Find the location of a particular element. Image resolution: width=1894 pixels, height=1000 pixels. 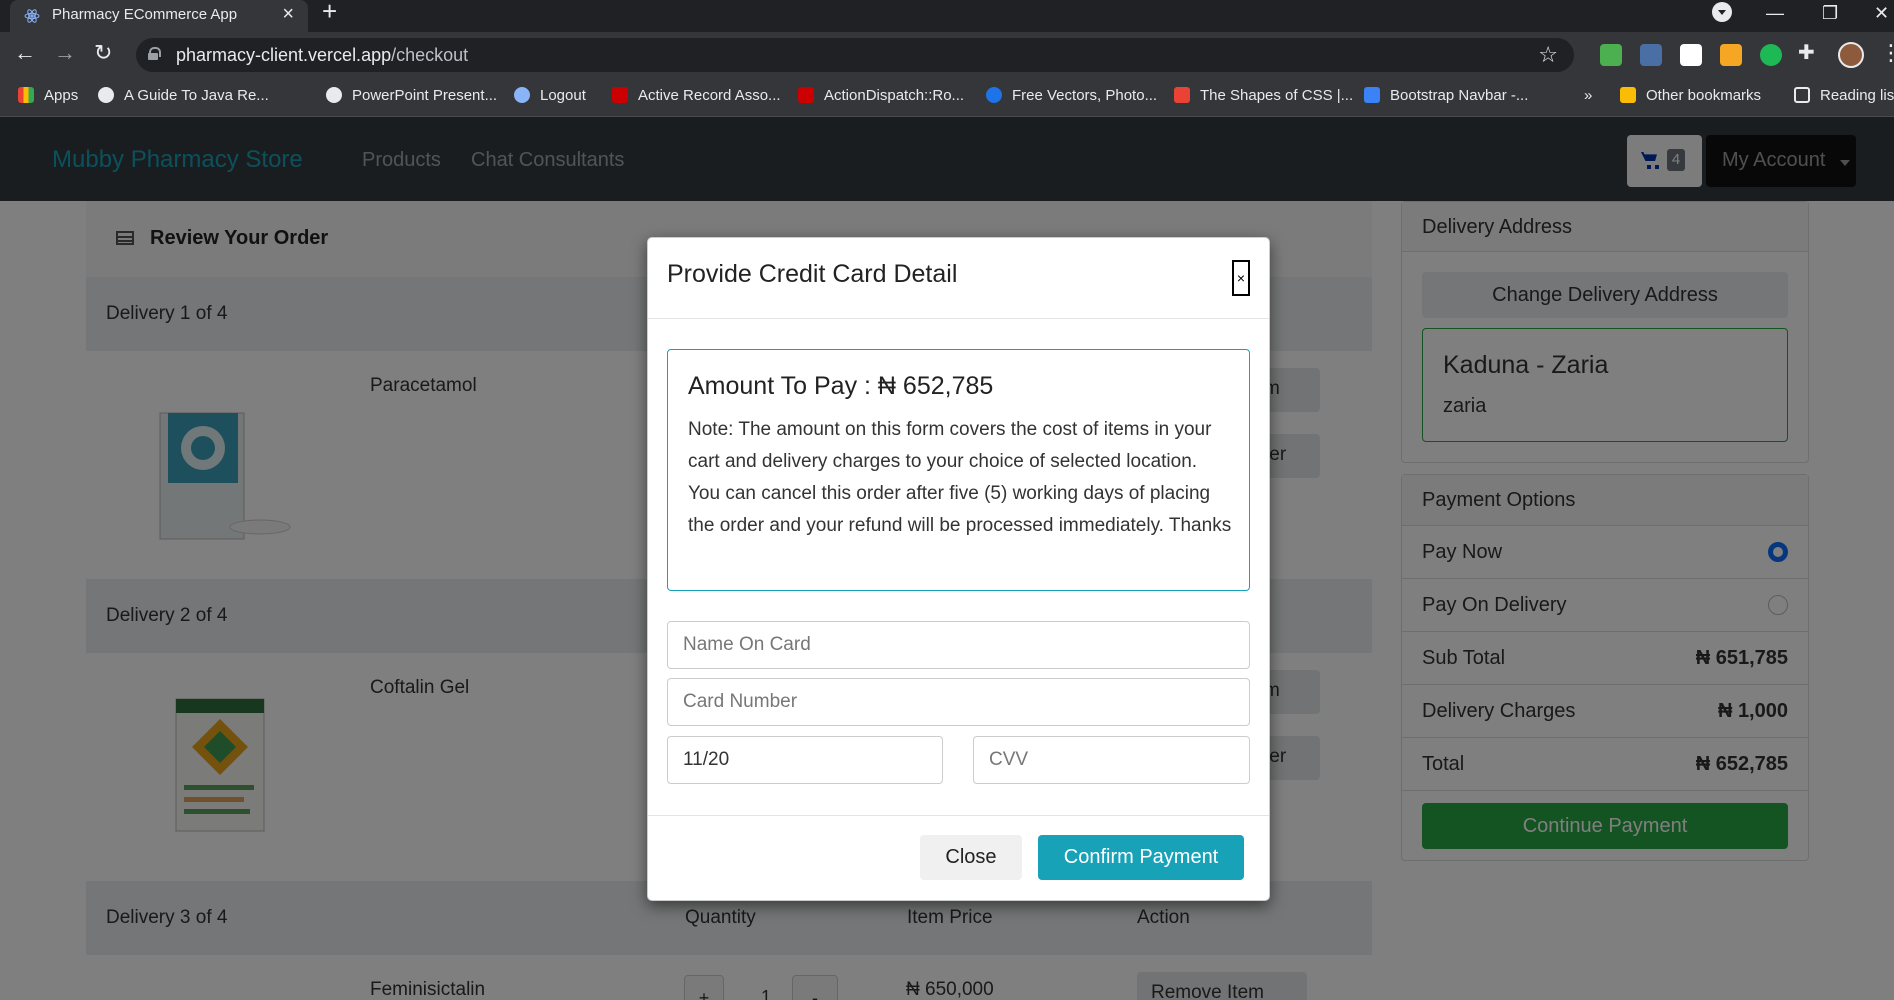

rails-icon is located at coordinates (620, 95).